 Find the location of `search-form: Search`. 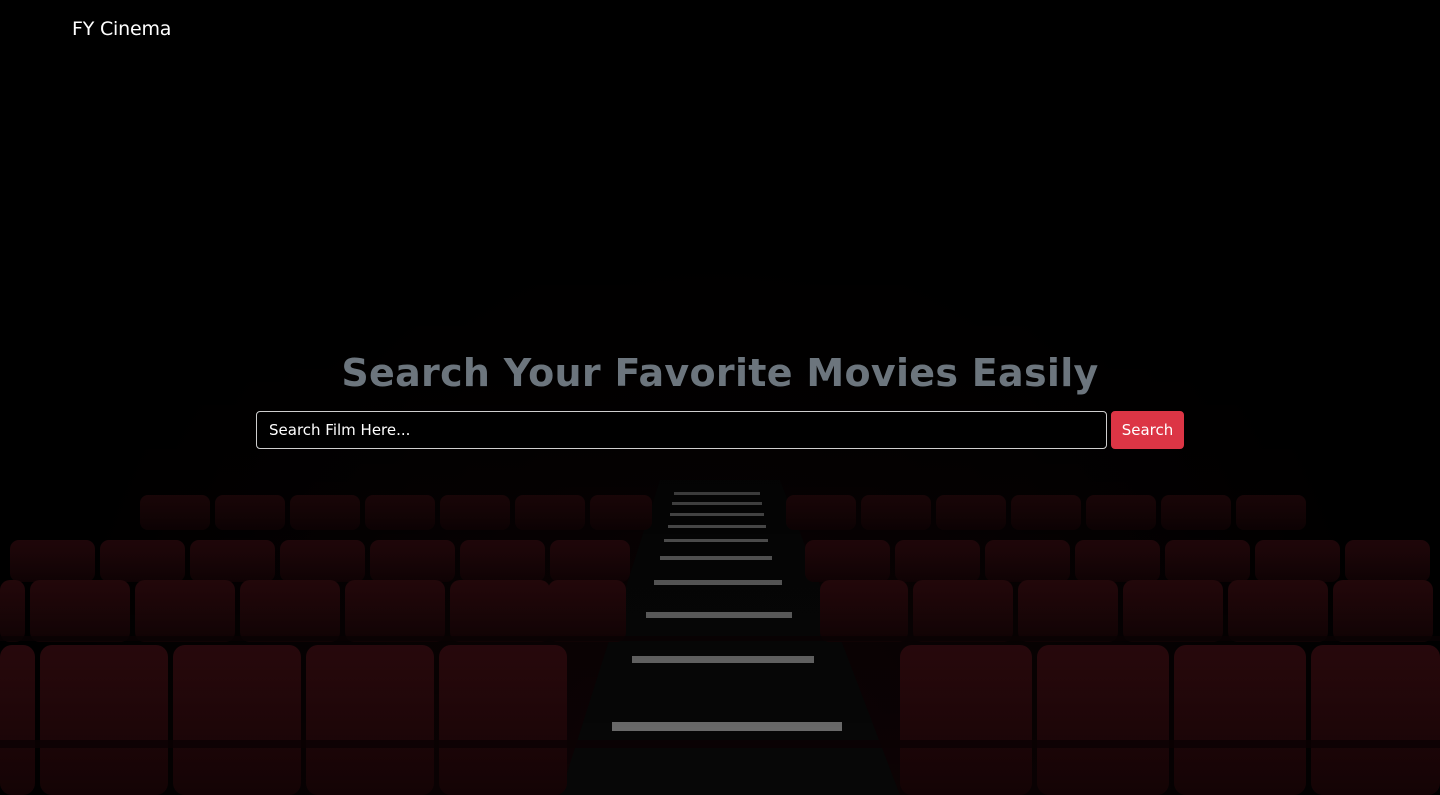

search-form: Search is located at coordinates (720, 430).